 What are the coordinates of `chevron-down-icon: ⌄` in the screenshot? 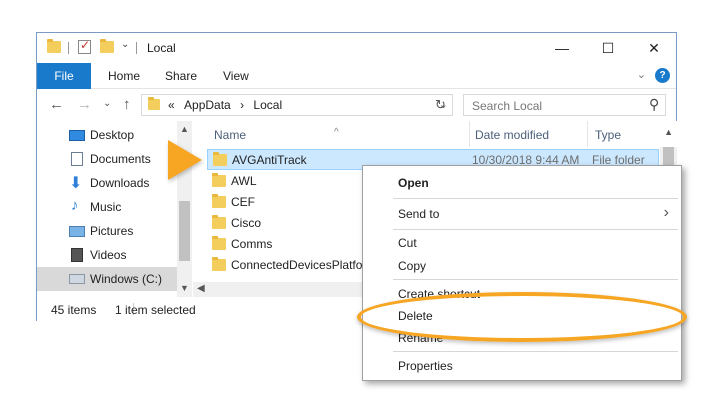 It's located at (641, 74).